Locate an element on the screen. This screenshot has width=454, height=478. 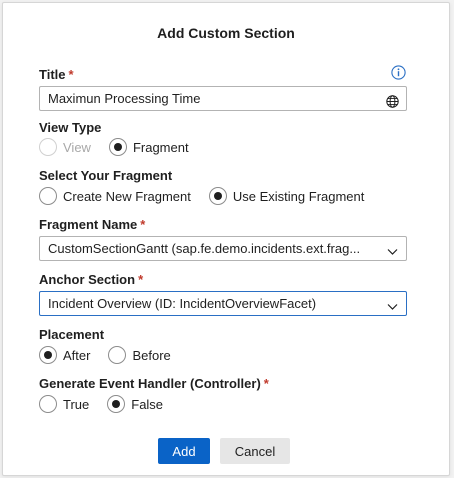
radio-before: Before is located at coordinates (139, 355).